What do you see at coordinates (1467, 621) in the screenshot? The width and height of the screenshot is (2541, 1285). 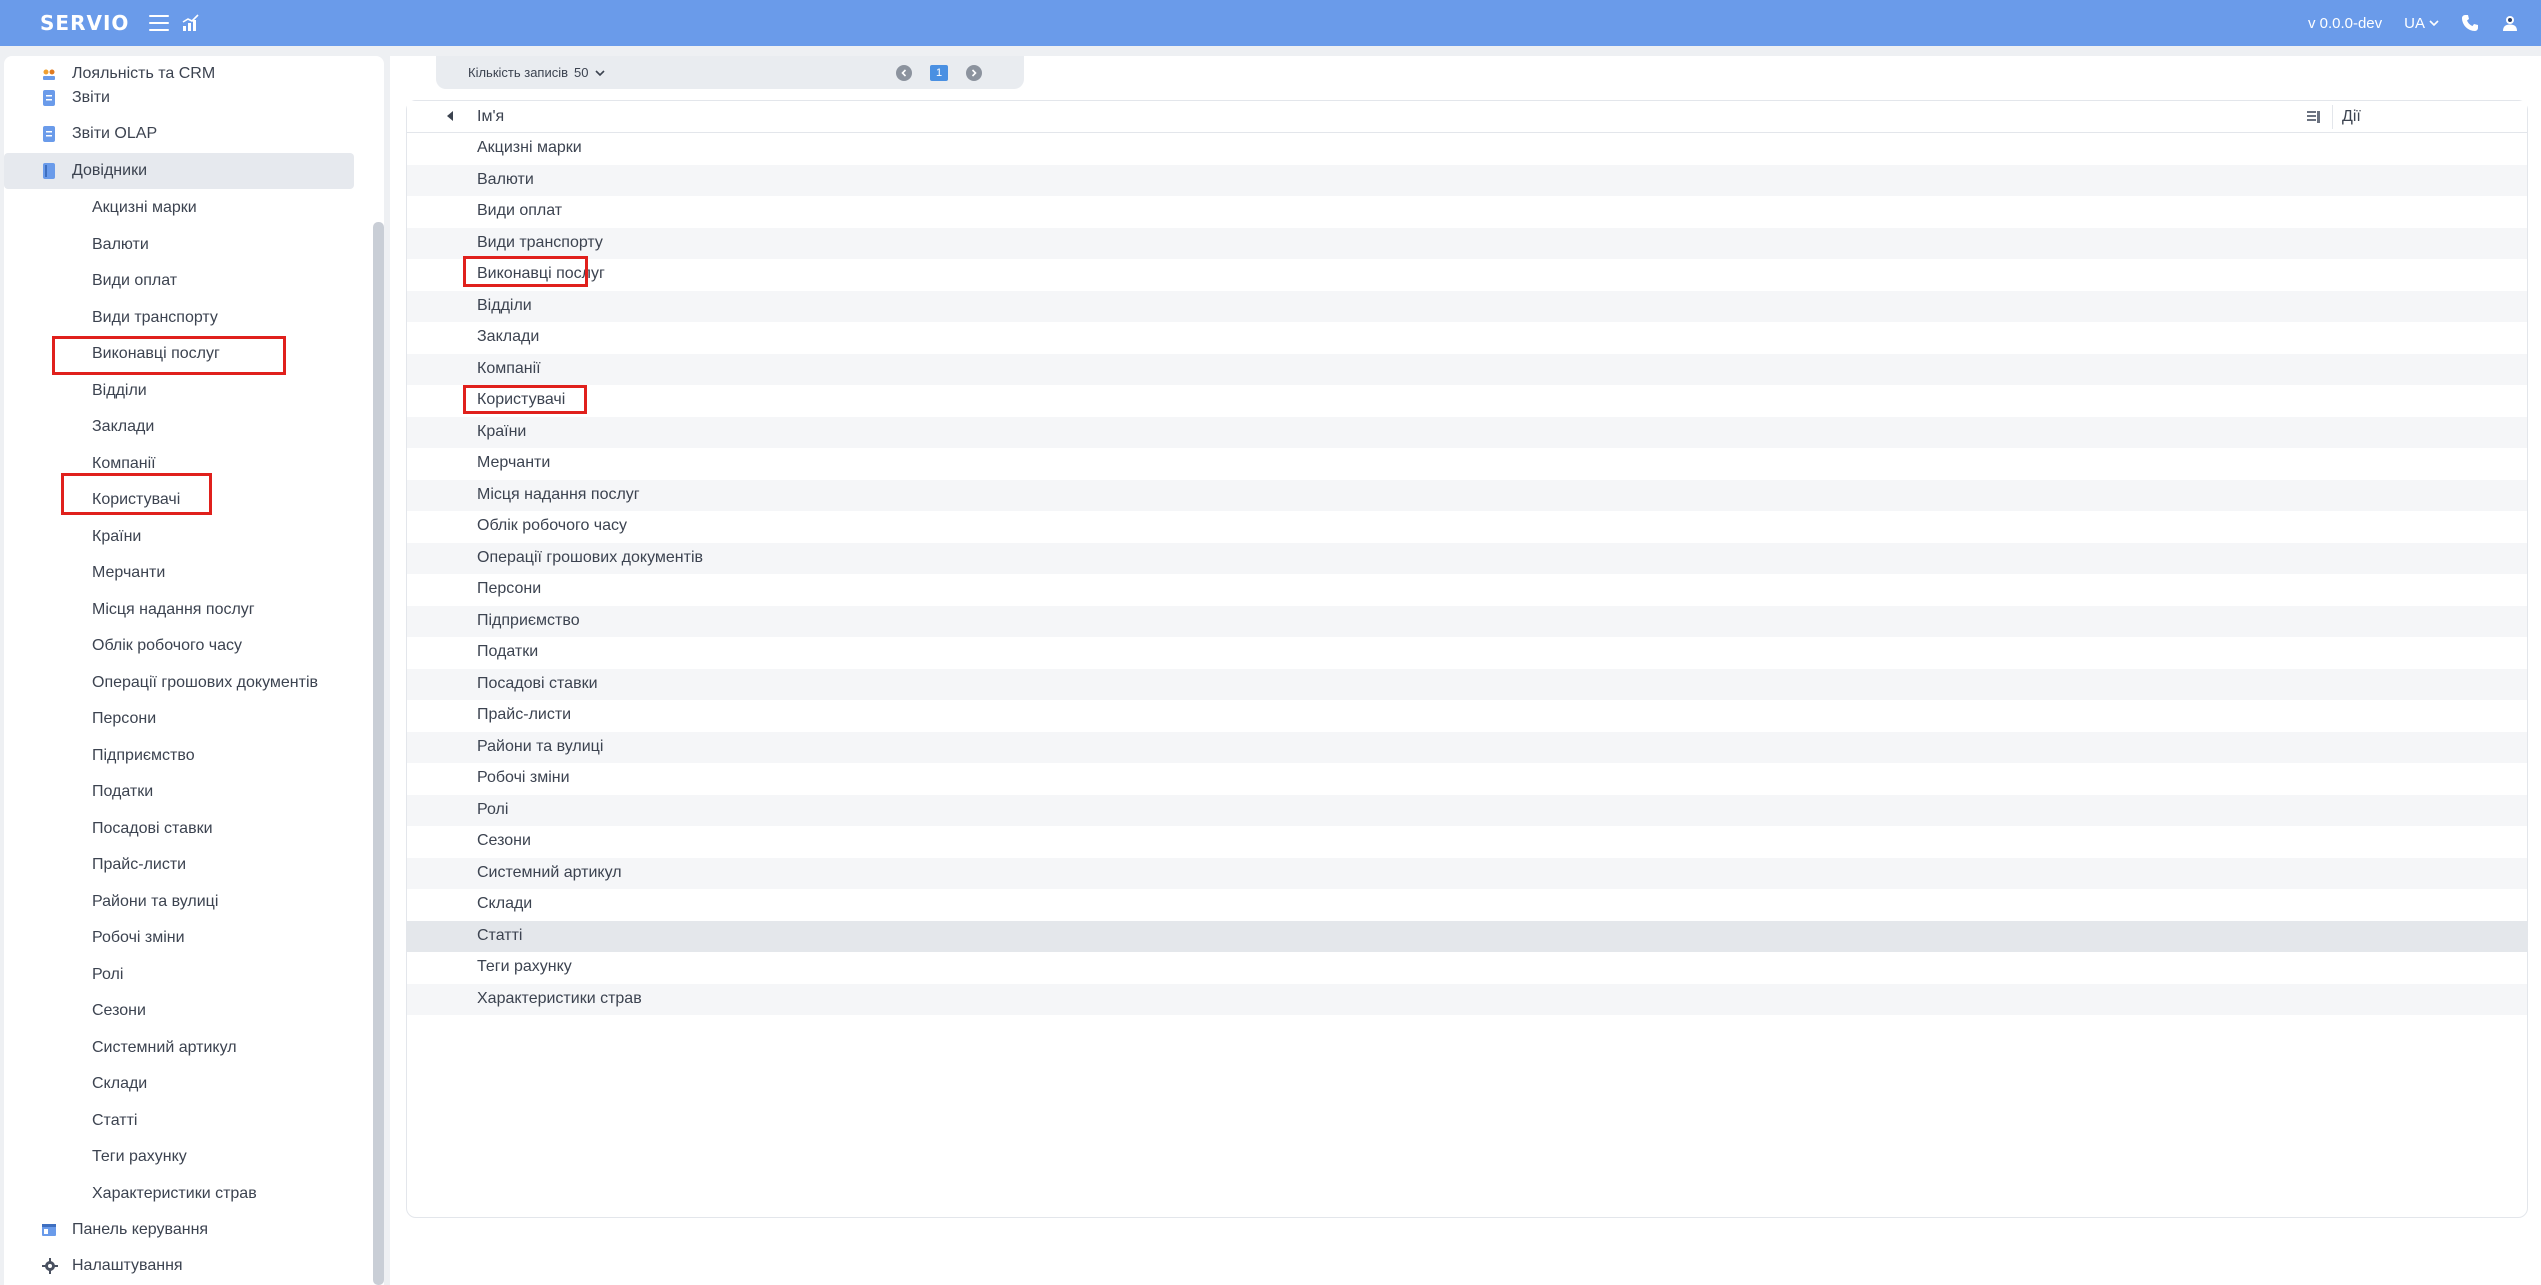 I see `table-row: Підприємство` at bounding box center [1467, 621].